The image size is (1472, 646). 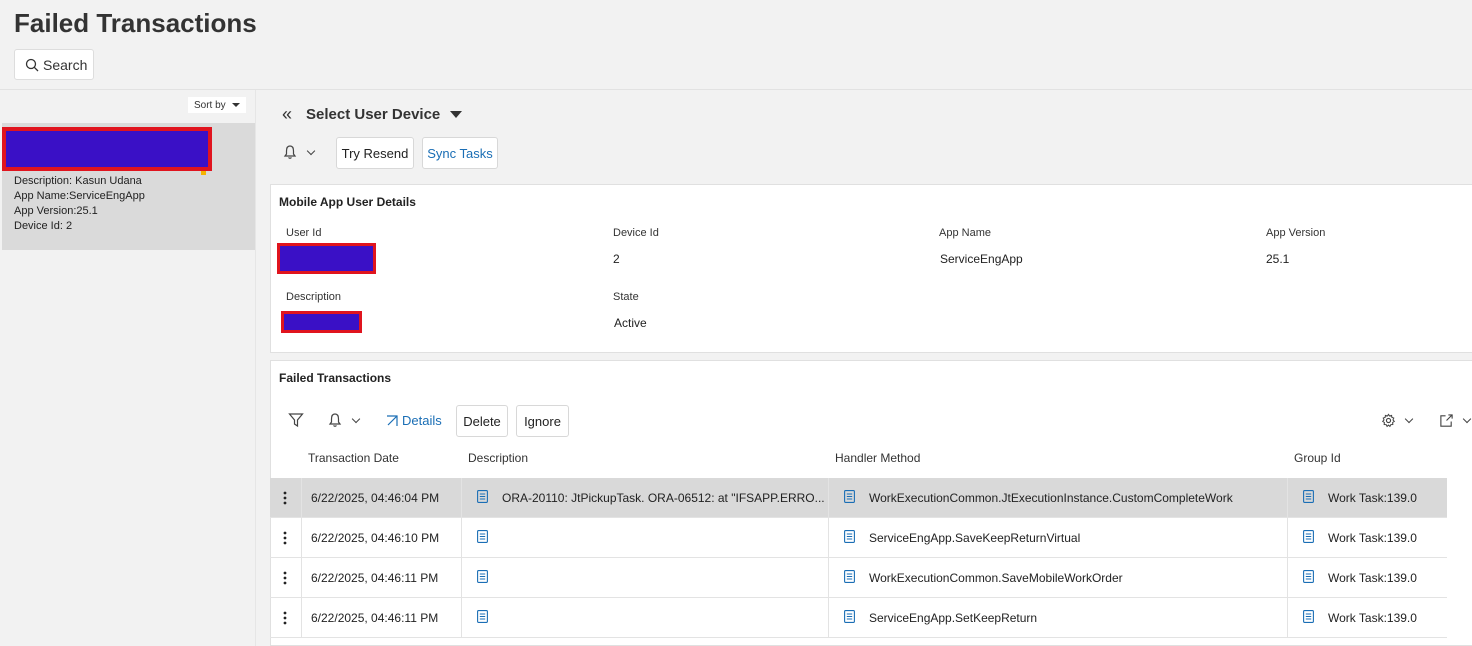 I want to click on page-title: Failed Transactions, so click(x=135, y=23).